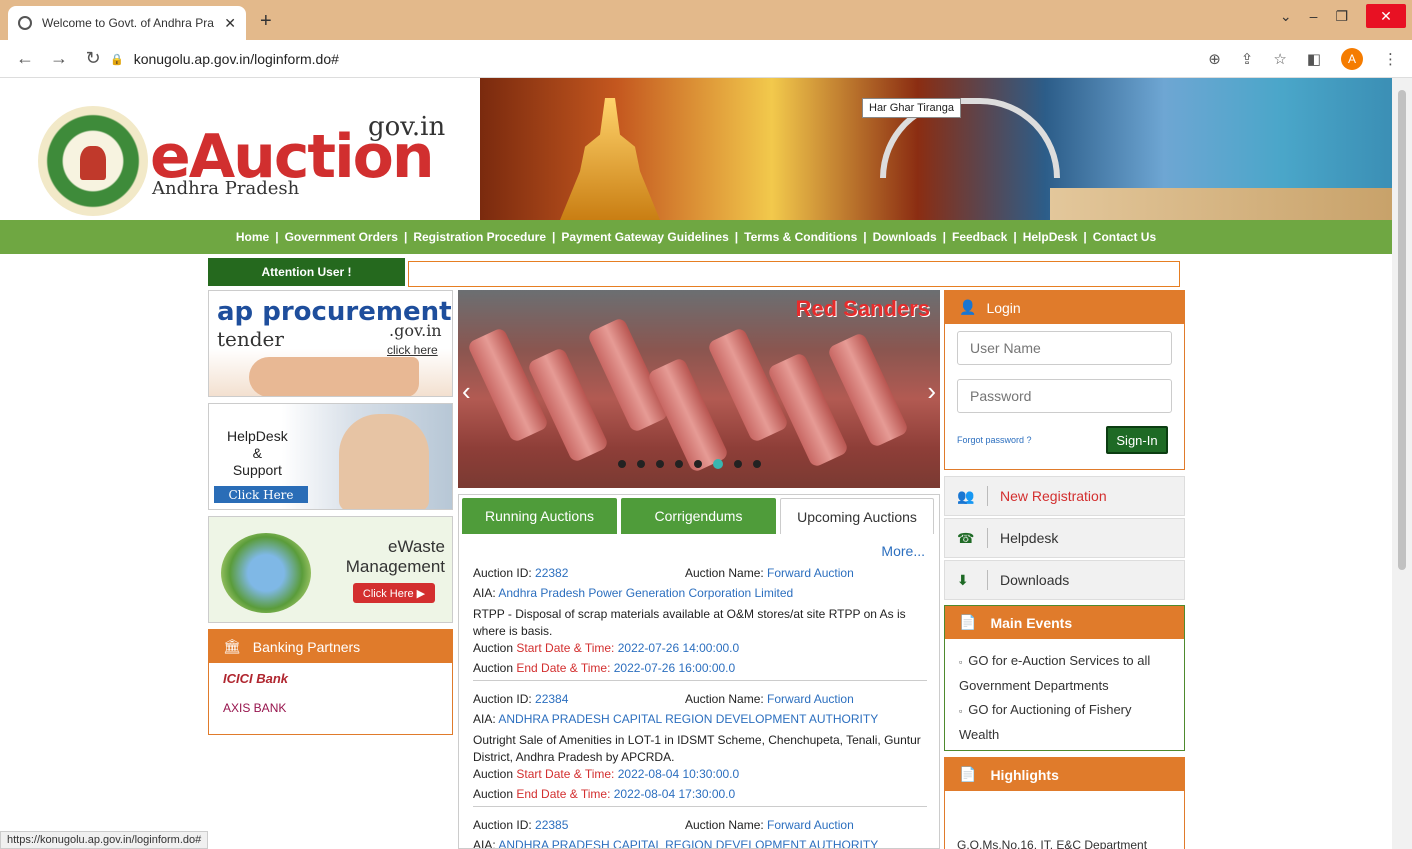 The width and height of the screenshot is (1412, 849). I want to click on star-icon: ☆, so click(1279, 59).